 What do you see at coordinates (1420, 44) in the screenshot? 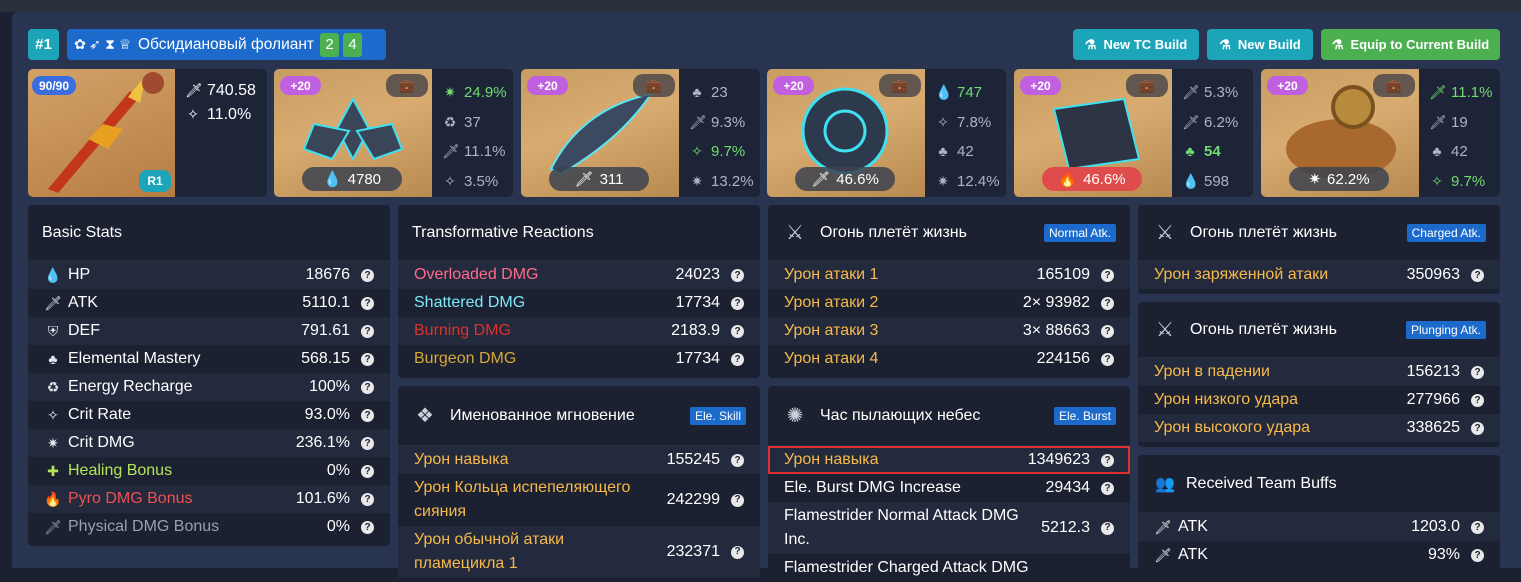
I see `equip-label: Equip to Current Build` at bounding box center [1420, 44].